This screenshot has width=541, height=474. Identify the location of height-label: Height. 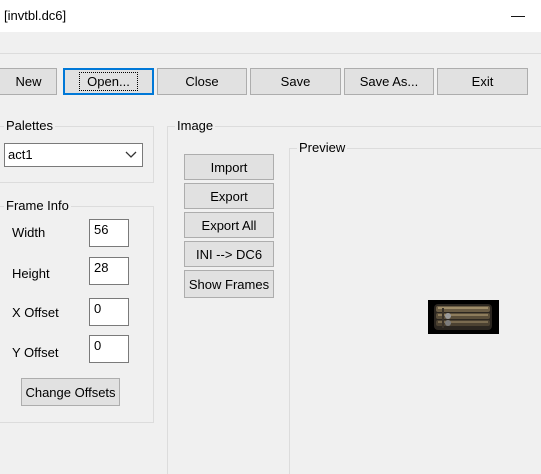
(31, 273).